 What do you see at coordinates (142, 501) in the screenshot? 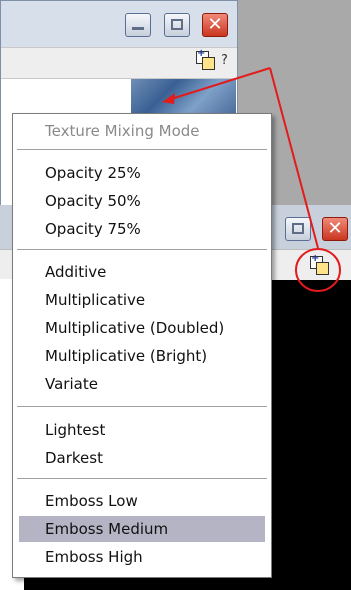
I see `menu-item-emboss-low: Emboss Low` at bounding box center [142, 501].